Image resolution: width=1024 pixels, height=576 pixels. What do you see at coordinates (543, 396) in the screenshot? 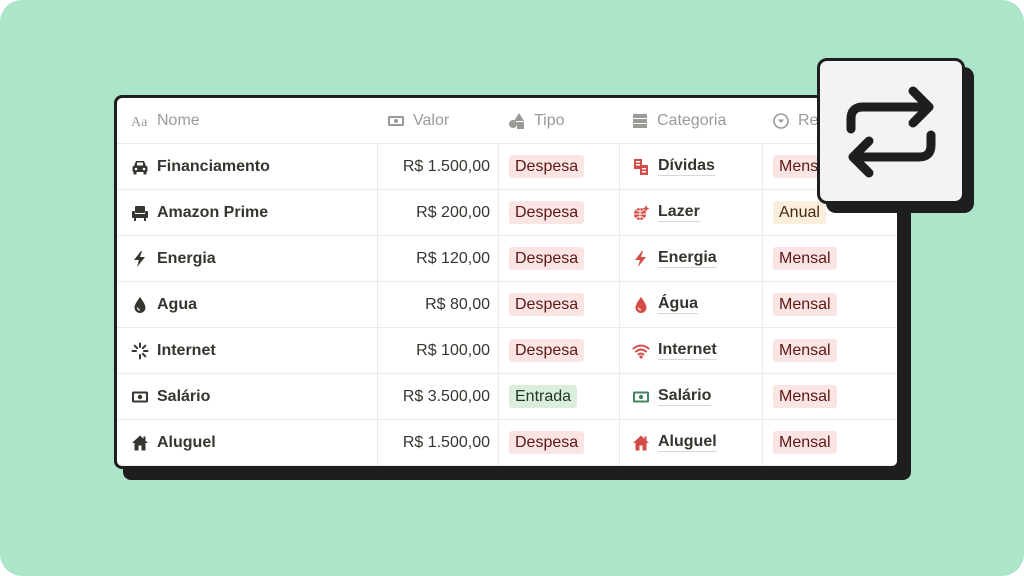
I see `tipo-tag: Entrada` at bounding box center [543, 396].